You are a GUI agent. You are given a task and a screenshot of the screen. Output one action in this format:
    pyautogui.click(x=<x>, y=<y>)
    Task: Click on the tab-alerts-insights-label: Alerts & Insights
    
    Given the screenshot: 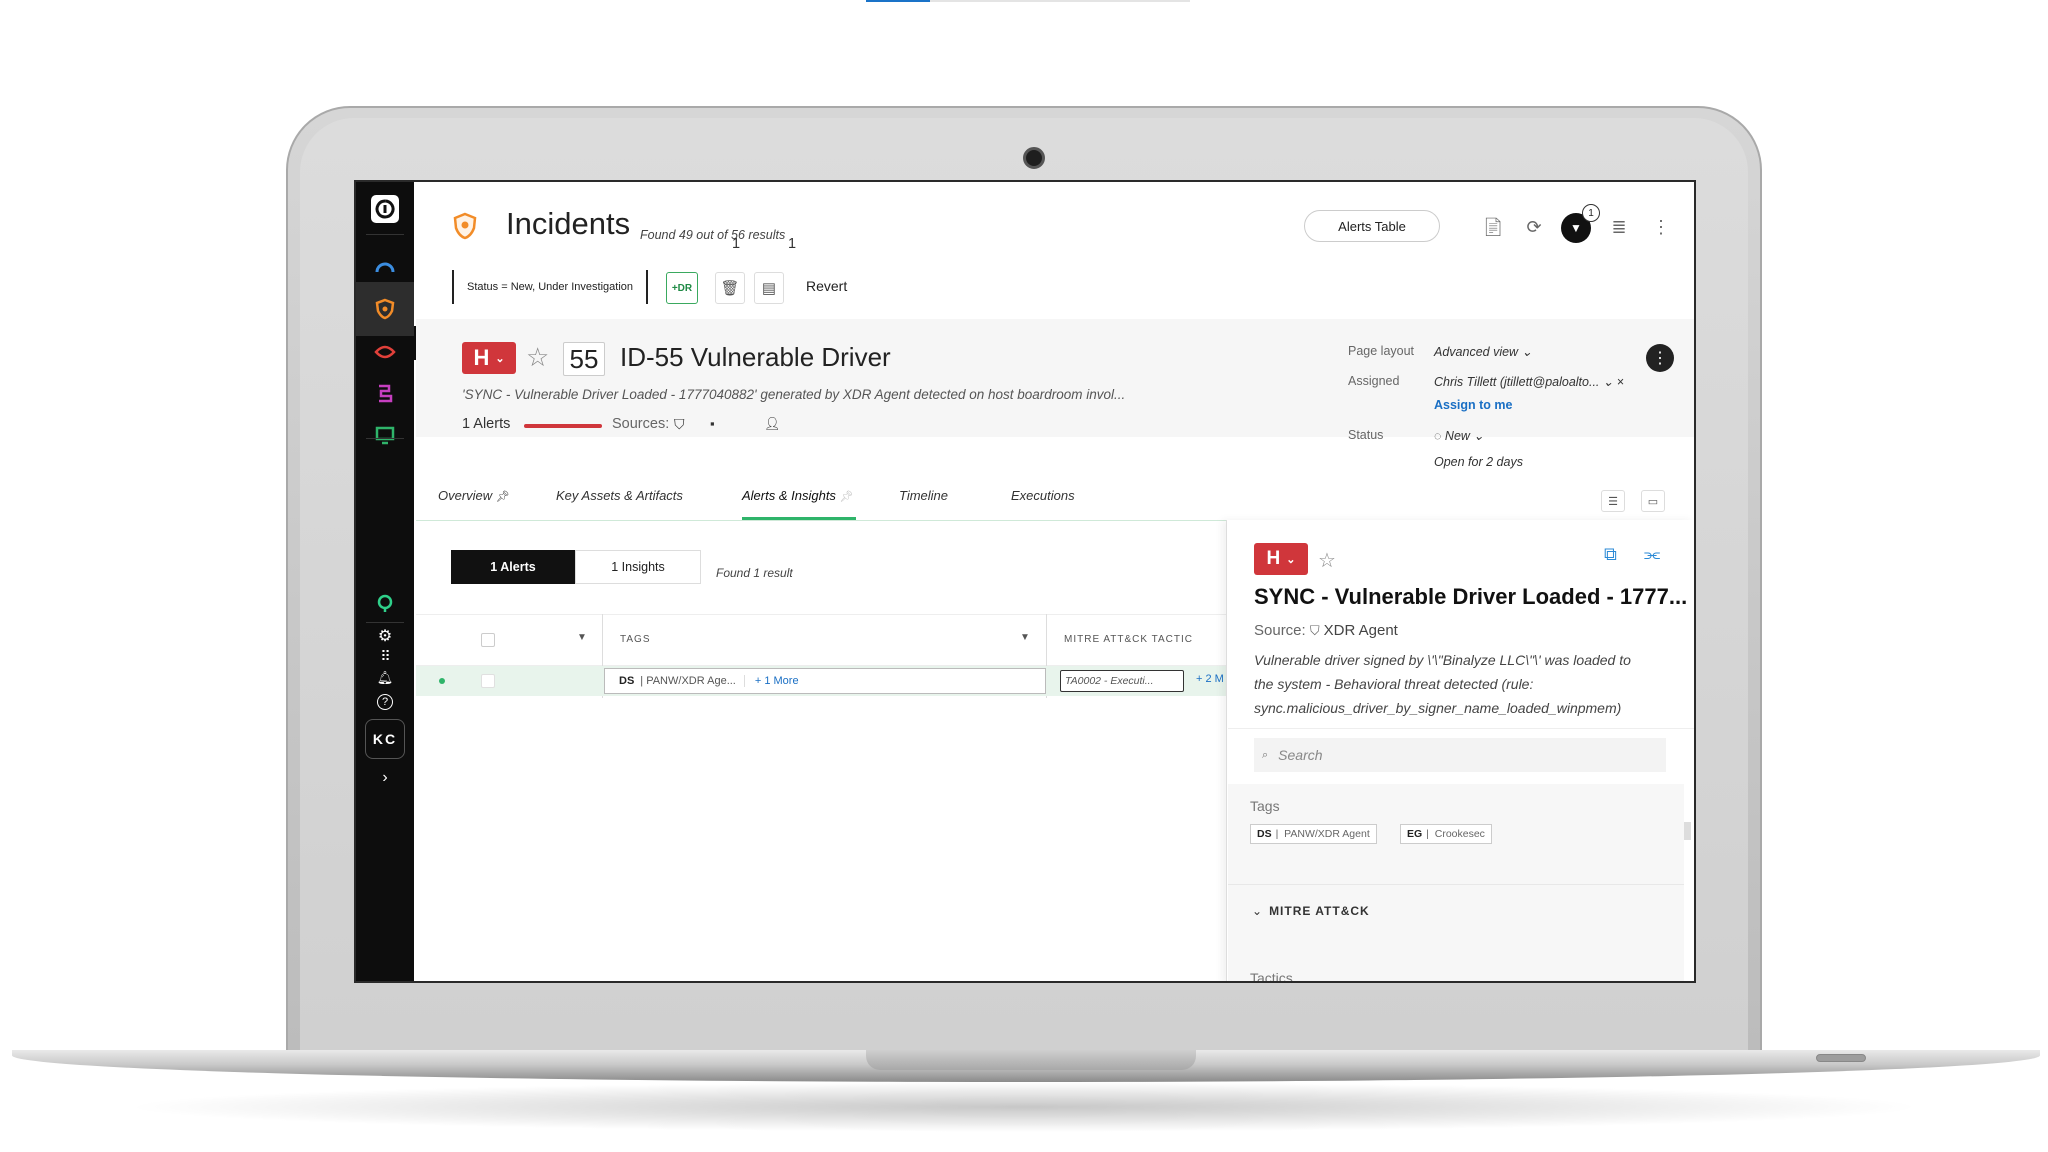 What is the action you would take?
    pyautogui.click(x=789, y=495)
    